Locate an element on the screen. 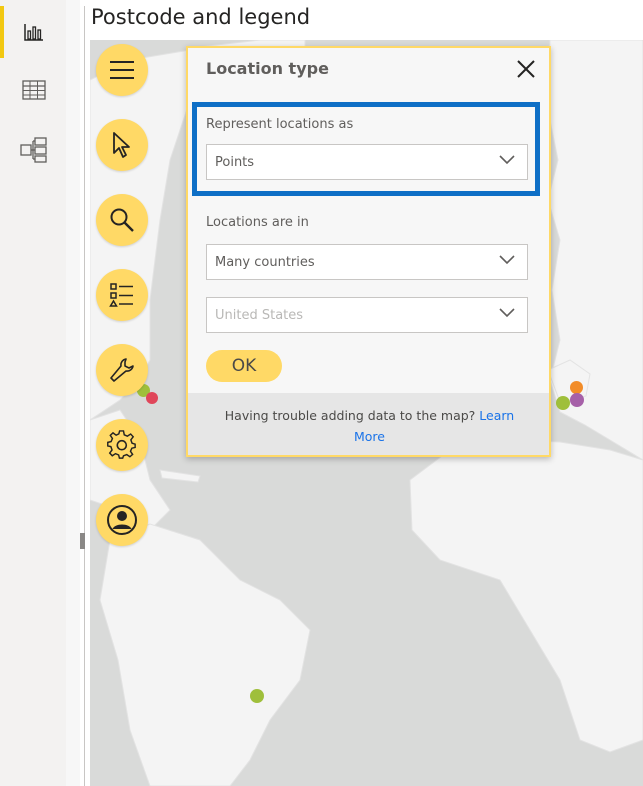 The image size is (643, 786). hamburger-menu-icon is located at coordinates (122, 70).